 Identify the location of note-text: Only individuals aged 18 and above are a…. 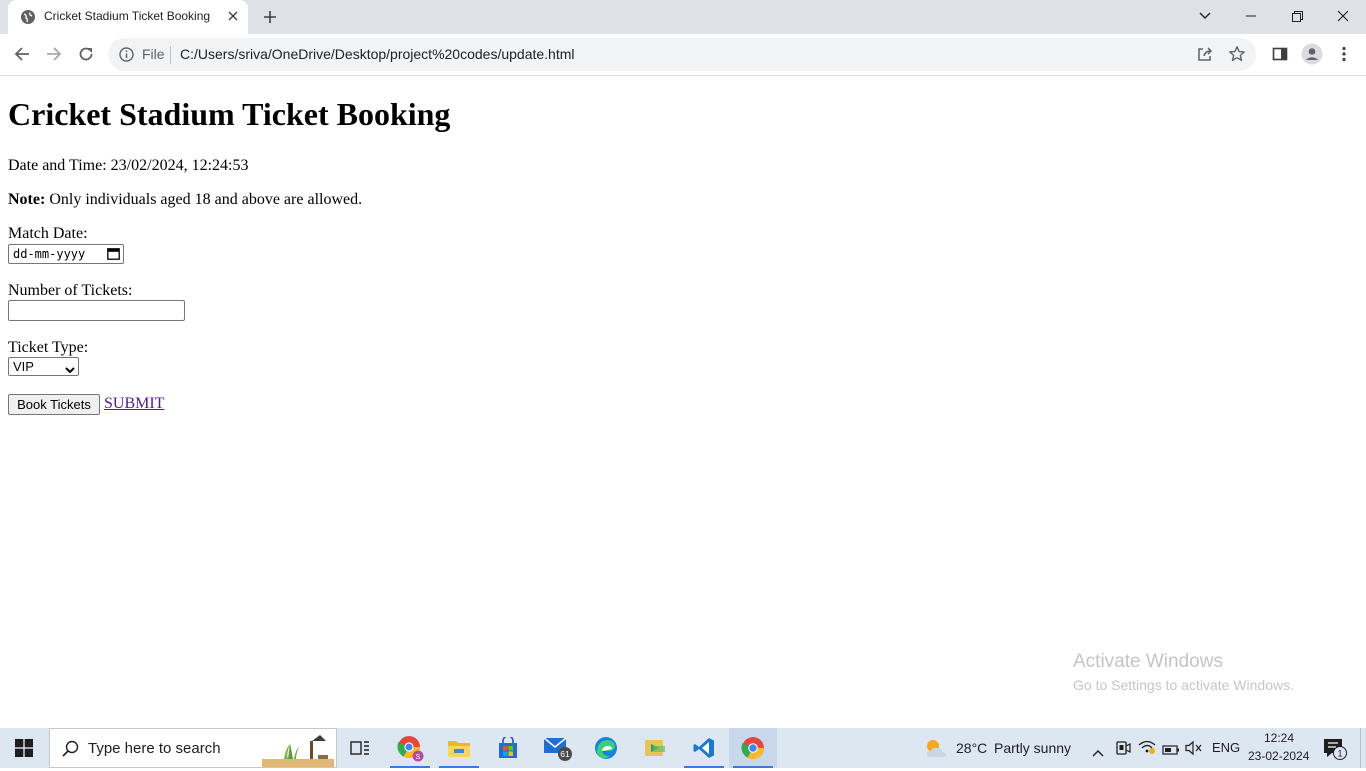
(204, 199).